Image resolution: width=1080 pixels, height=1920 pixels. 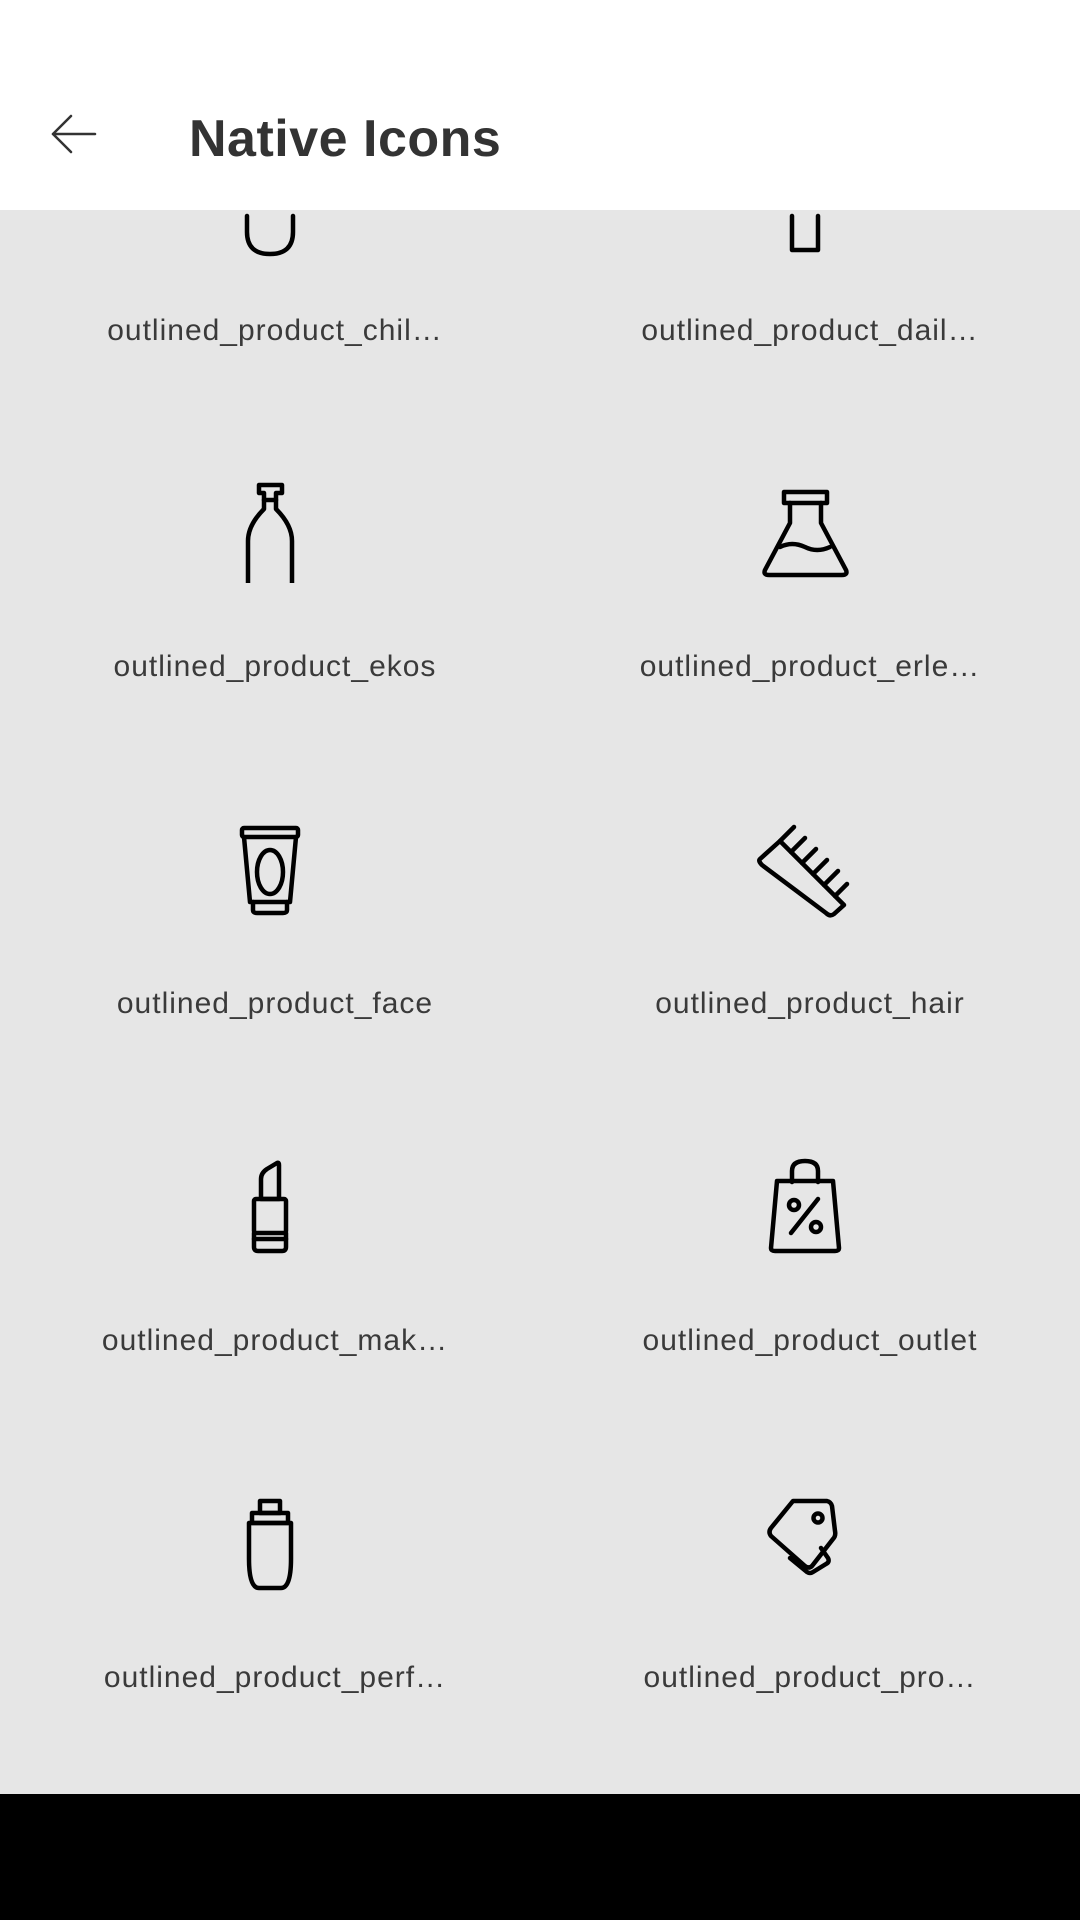 I want to click on icon-cell-hair: outlined_product_hair, so click(x=805, y=978).